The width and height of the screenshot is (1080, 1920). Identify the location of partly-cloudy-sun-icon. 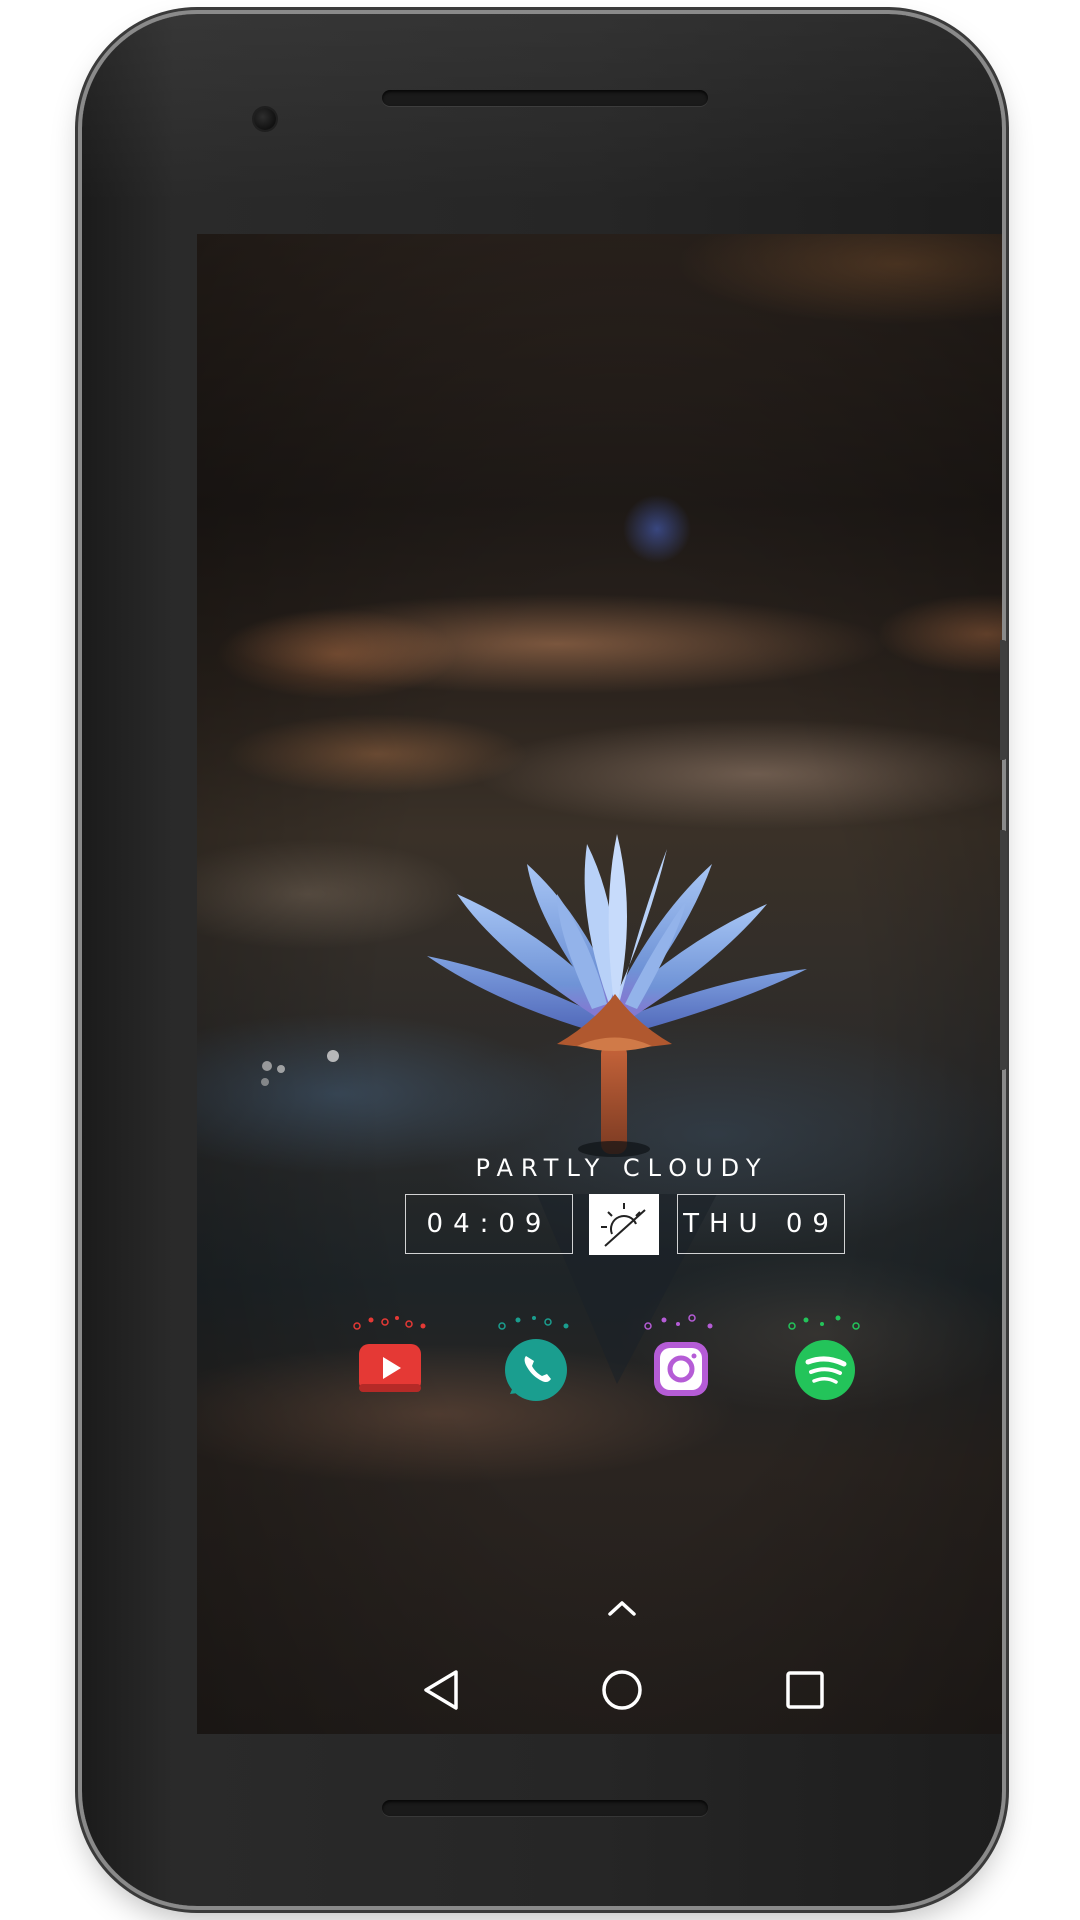
(624, 1224).